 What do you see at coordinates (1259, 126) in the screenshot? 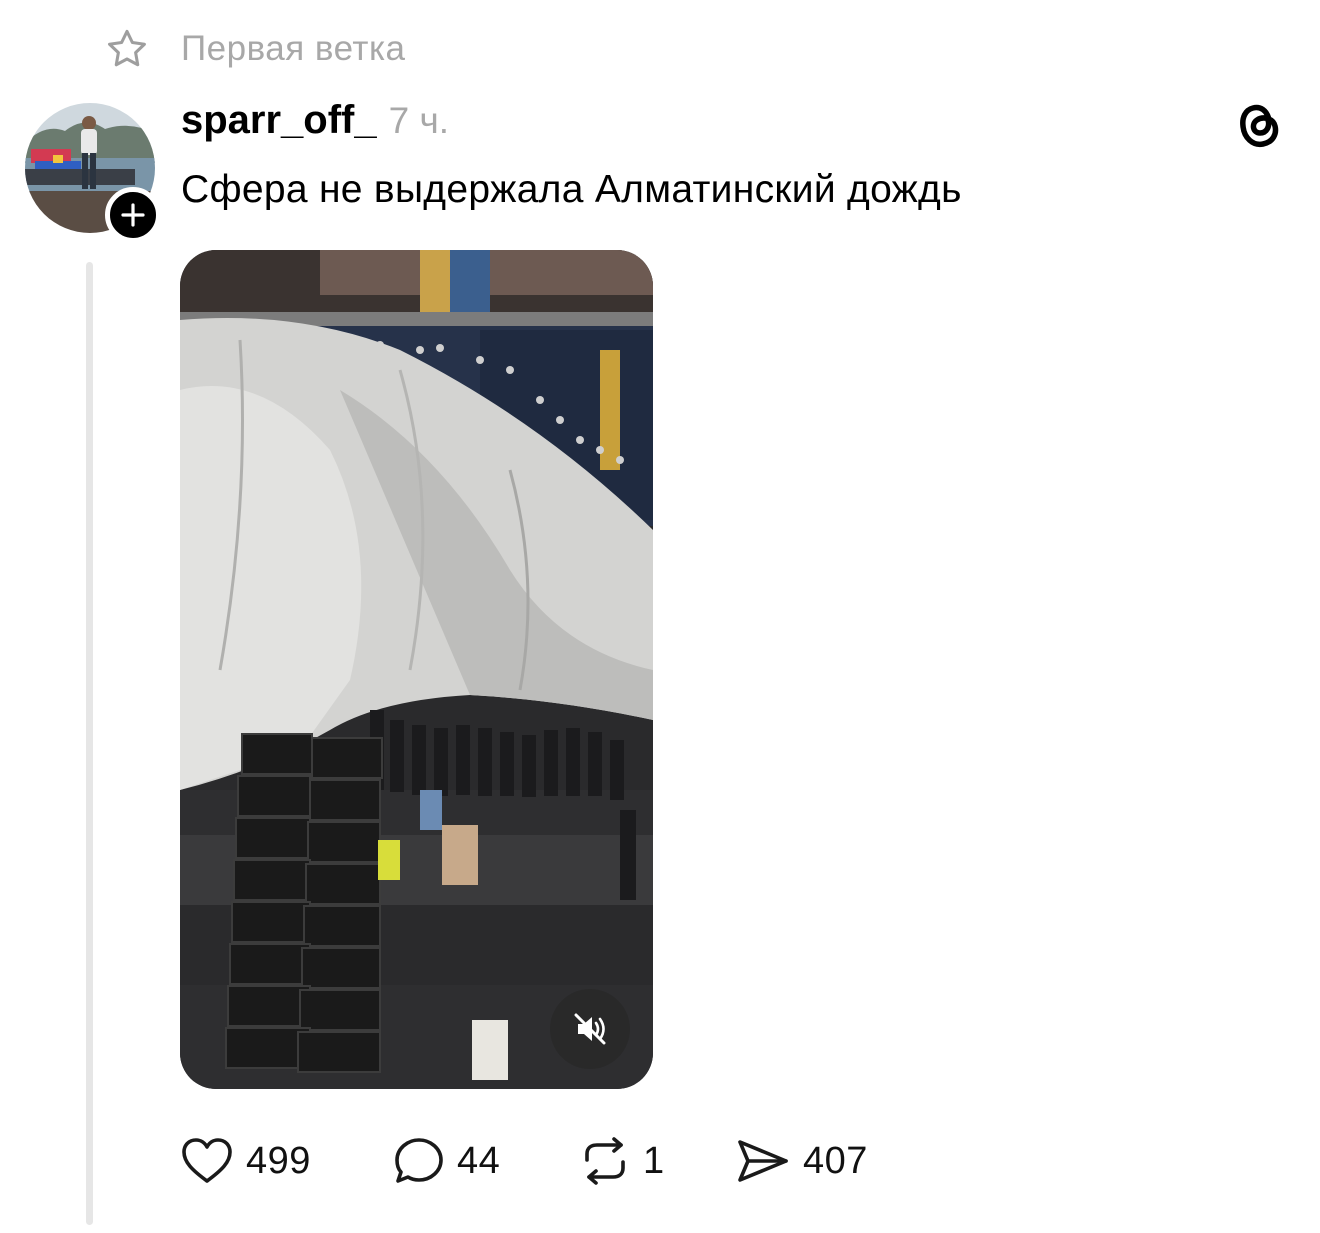
I see `threads-logo-icon` at bounding box center [1259, 126].